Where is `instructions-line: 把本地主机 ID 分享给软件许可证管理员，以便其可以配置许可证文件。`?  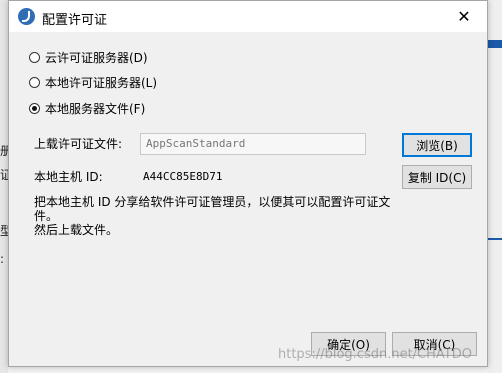
instructions-line: 把本地主机 ID 分享给软件许可证管理员，以便其可以配置许可证文件。 is located at coordinates (212, 209).